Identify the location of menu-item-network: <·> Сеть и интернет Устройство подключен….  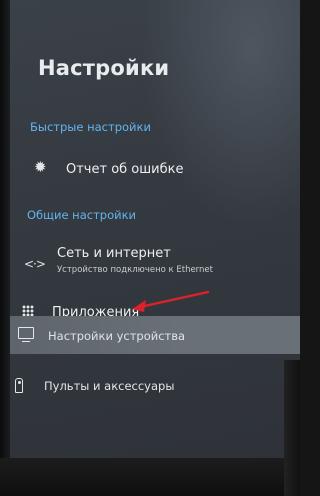
(150, 262).